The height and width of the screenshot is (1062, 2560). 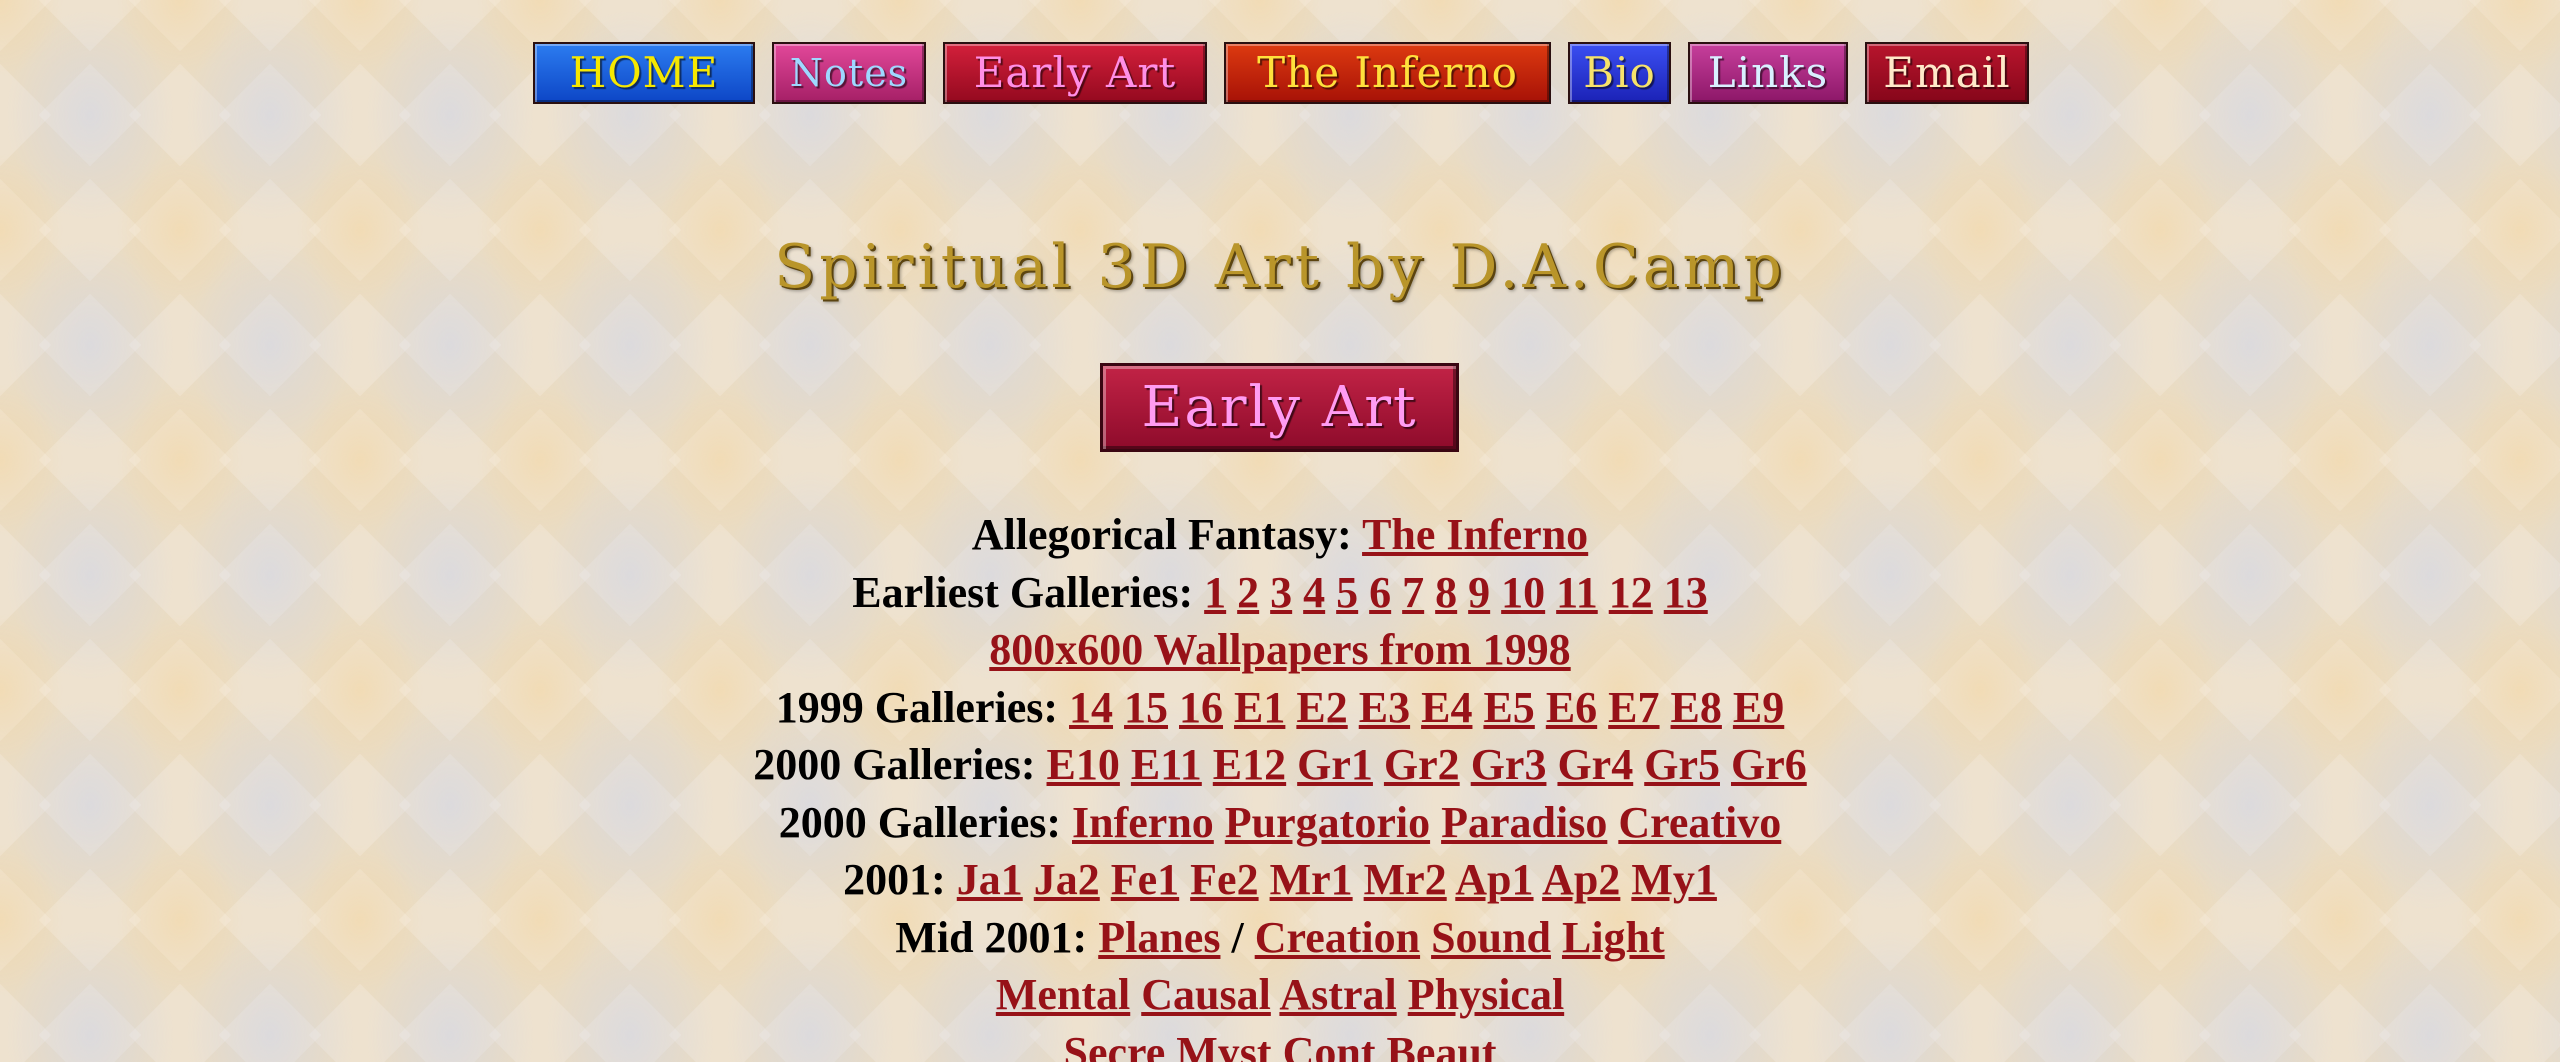 What do you see at coordinates (1524, 822) in the screenshot?
I see `gallery-link: Paradiso` at bounding box center [1524, 822].